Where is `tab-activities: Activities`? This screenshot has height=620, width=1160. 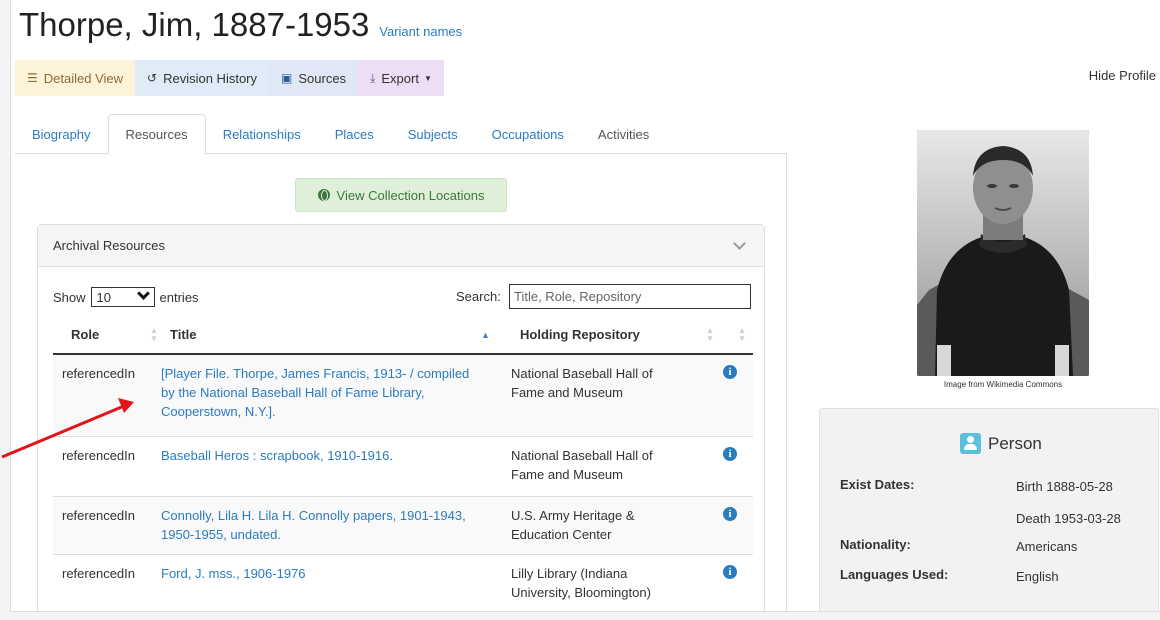
tab-activities: Activities is located at coordinates (623, 134).